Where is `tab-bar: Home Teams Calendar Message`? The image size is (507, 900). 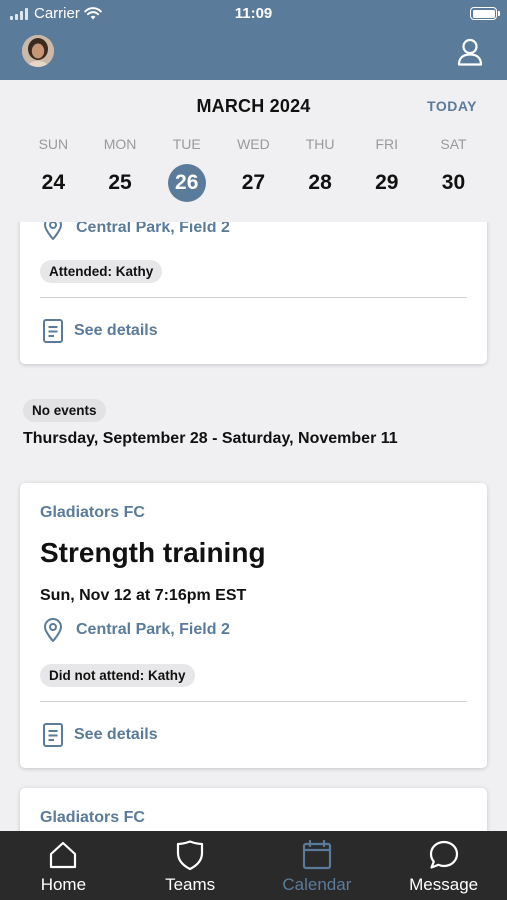 tab-bar: Home Teams Calendar Message is located at coordinates (253, 865).